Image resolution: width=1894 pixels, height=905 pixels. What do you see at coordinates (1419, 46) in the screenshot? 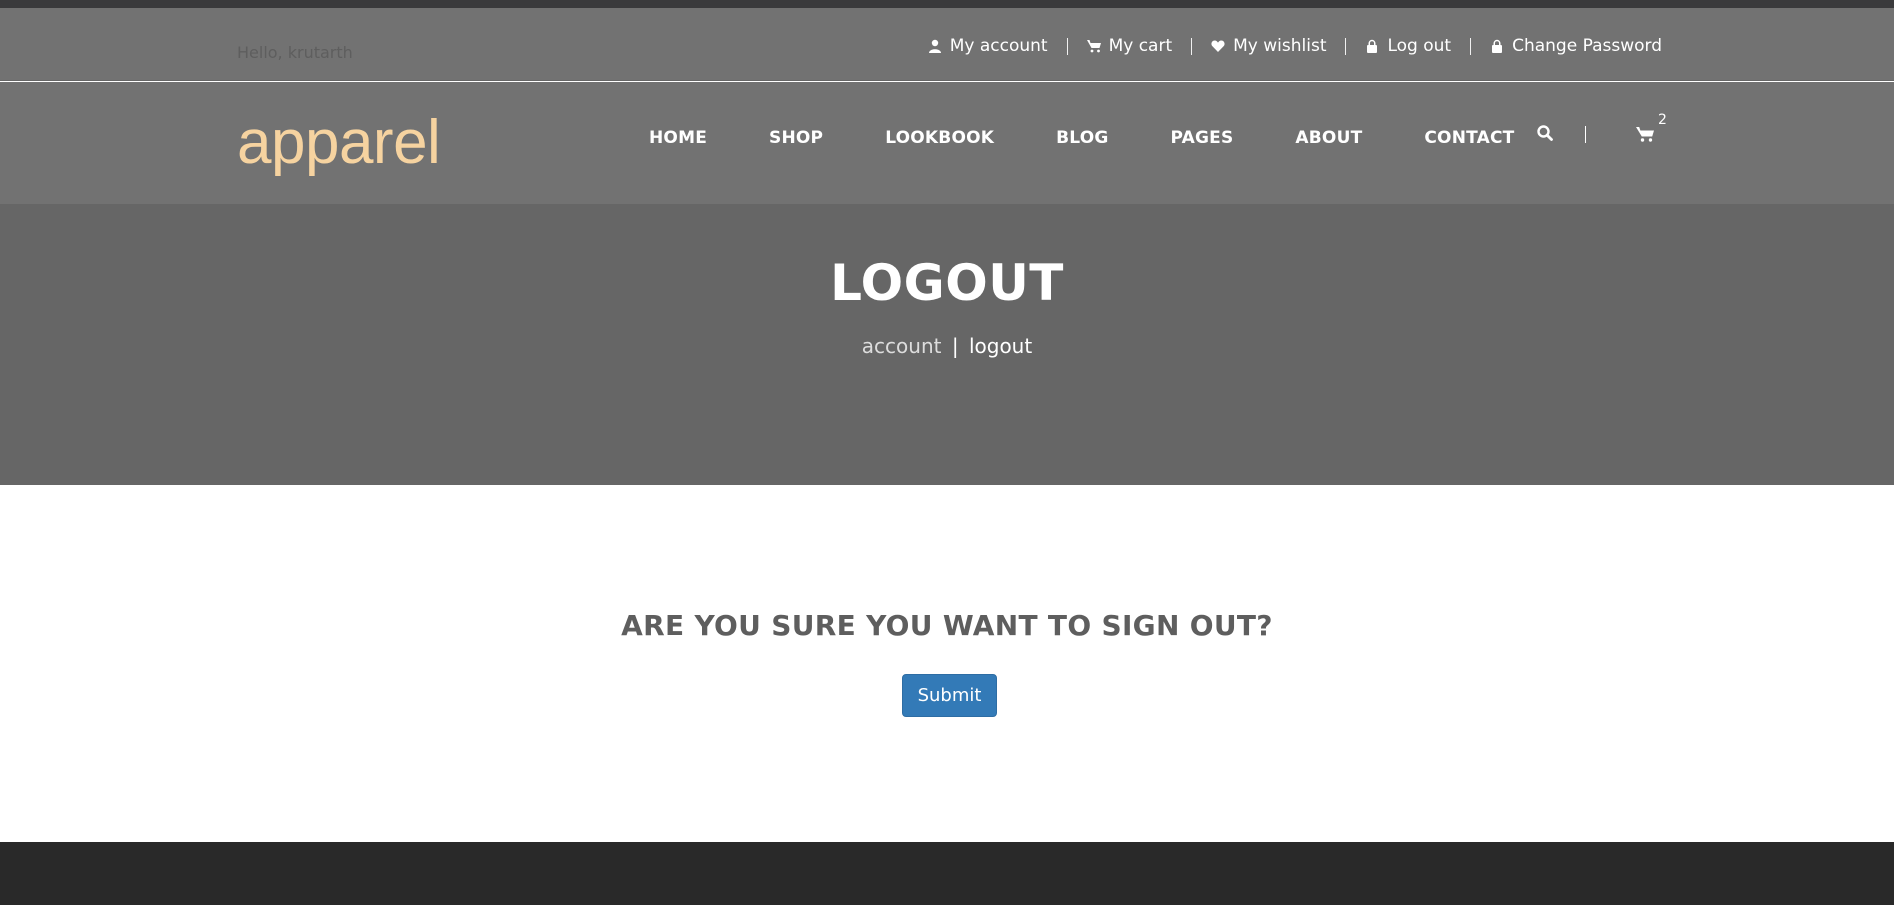
I see `log-out-label: Log out` at bounding box center [1419, 46].